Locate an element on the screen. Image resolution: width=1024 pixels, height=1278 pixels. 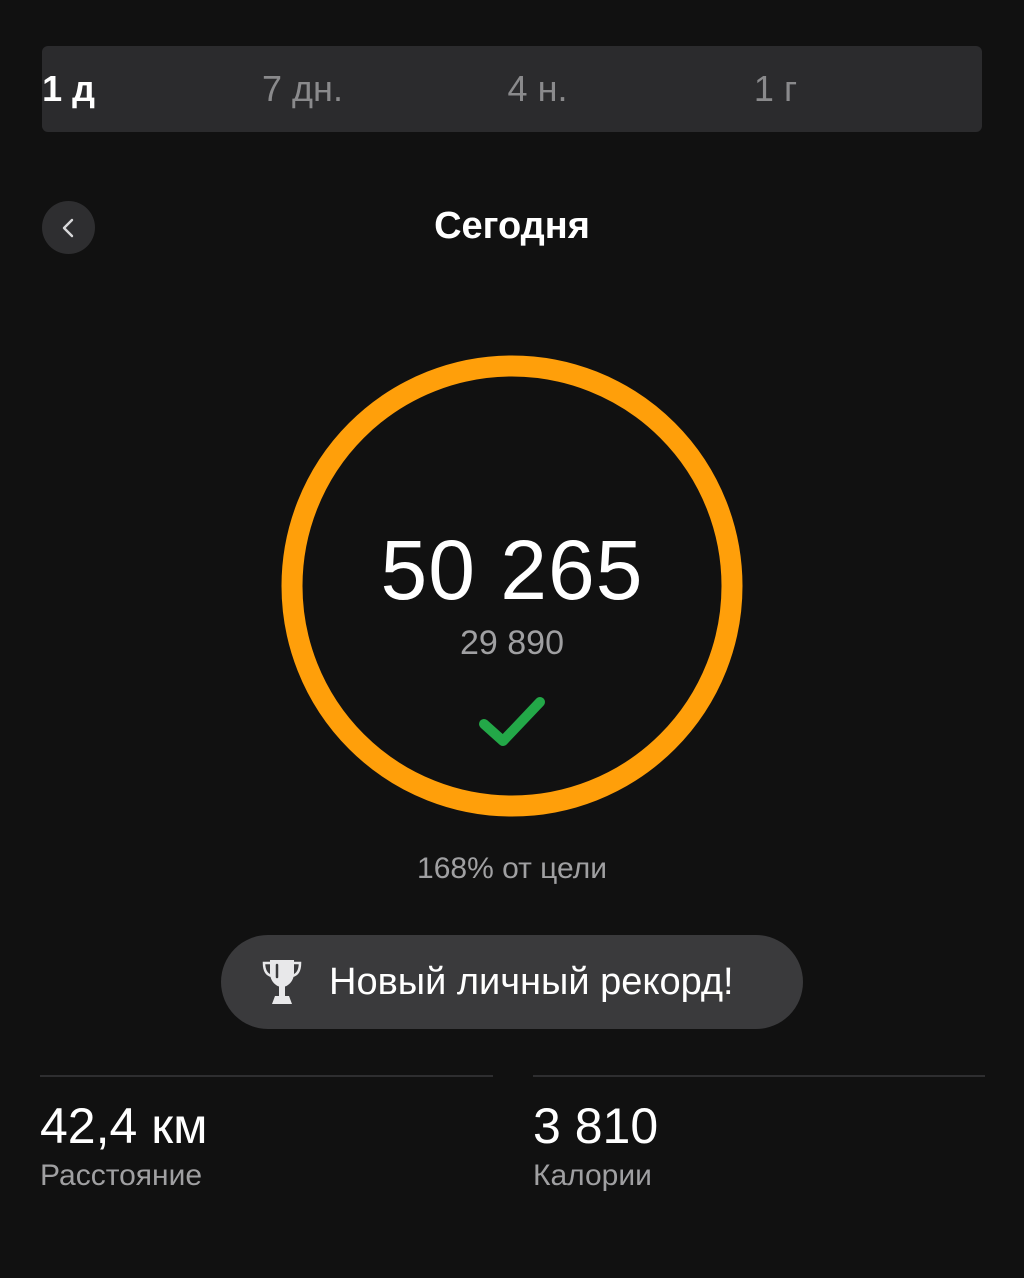
page-title: Сегодня is located at coordinates (512, 226).